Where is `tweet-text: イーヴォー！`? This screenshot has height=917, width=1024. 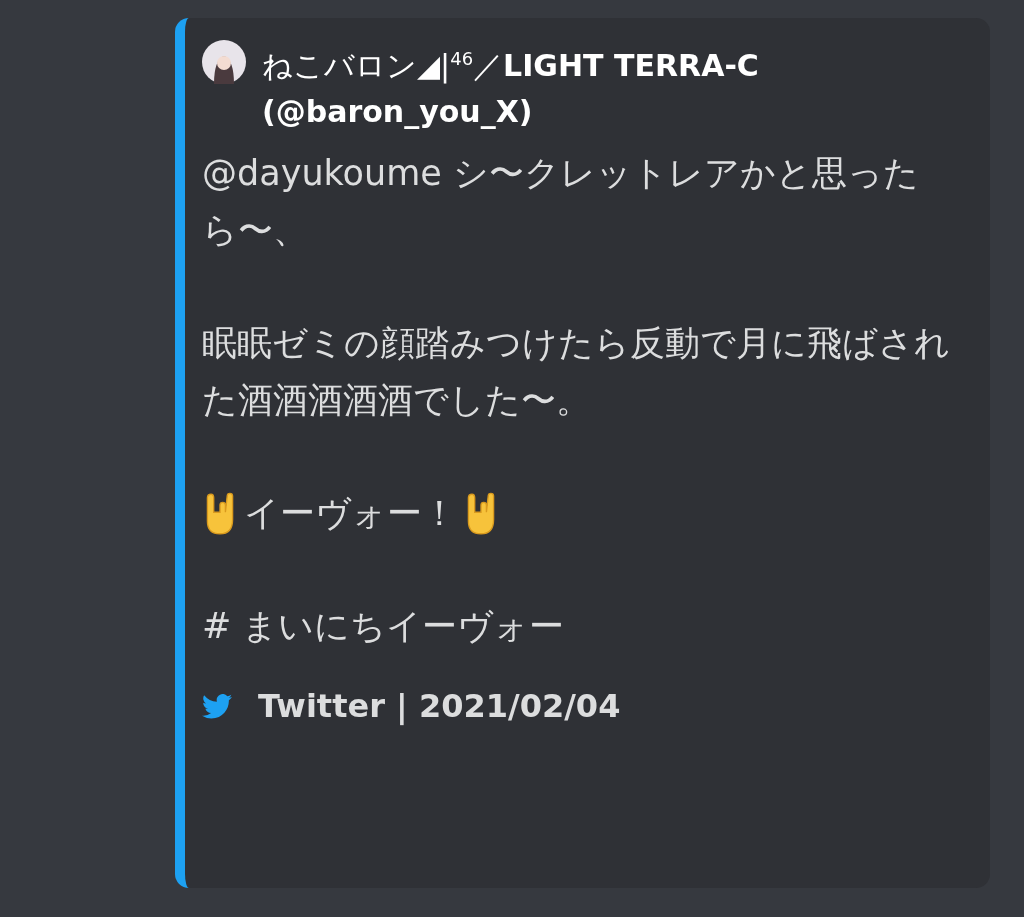
tweet-text: イーヴォー！ is located at coordinates (350, 513).